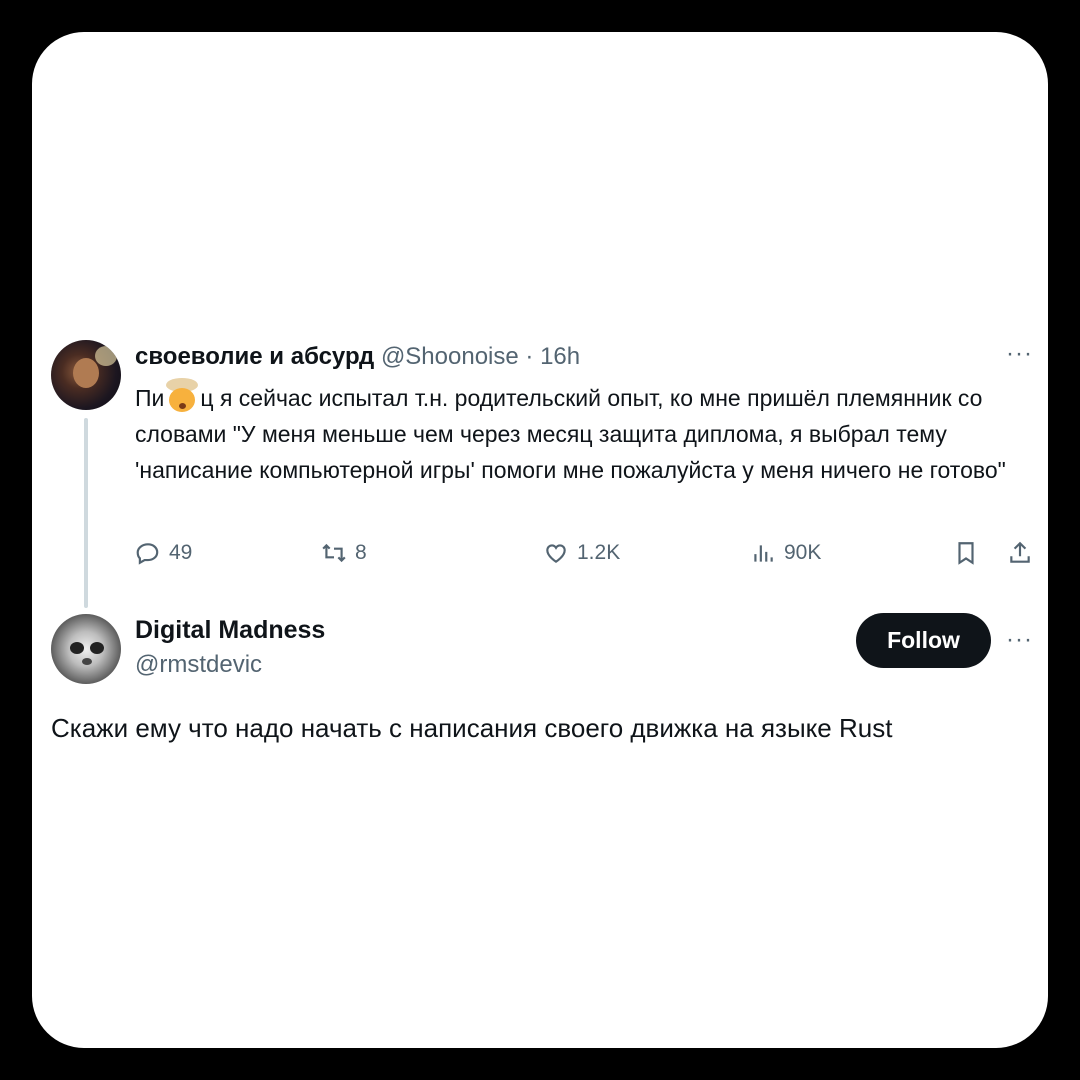 This screenshot has width=1080, height=1080. What do you see at coordinates (150, 398) in the screenshot?
I see `tweet-text-part: Пи` at bounding box center [150, 398].